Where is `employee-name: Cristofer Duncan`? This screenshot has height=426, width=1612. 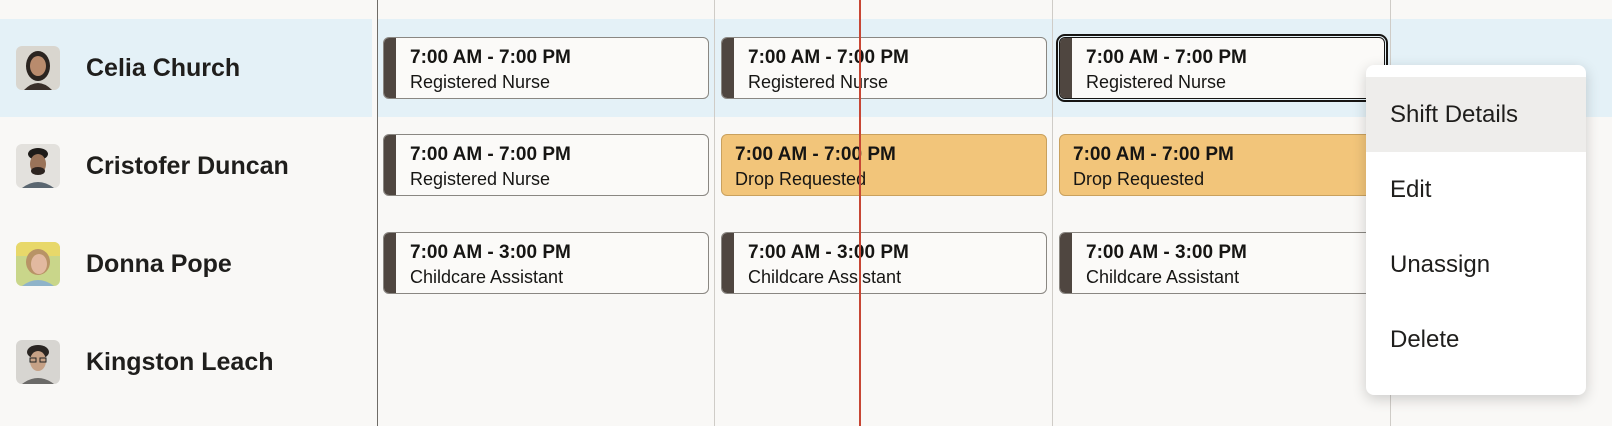
employee-name: Cristofer Duncan is located at coordinates (187, 165).